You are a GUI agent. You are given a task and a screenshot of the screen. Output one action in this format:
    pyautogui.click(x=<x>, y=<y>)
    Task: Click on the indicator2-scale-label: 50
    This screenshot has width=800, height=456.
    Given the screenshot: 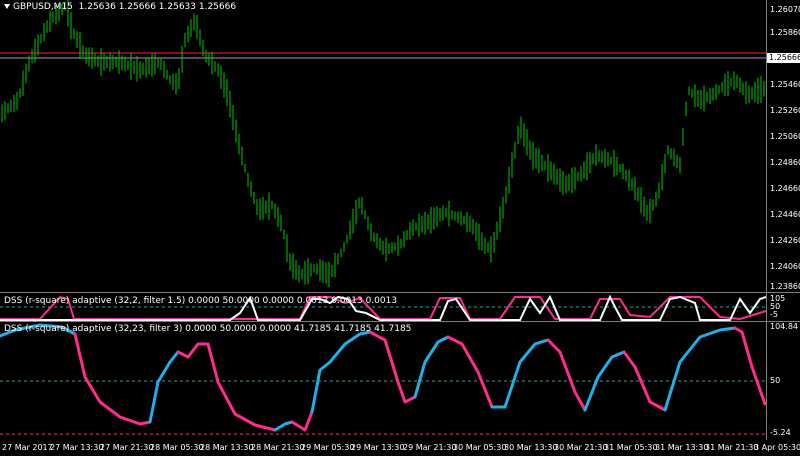 What is the action you would take?
    pyautogui.click(x=775, y=380)
    